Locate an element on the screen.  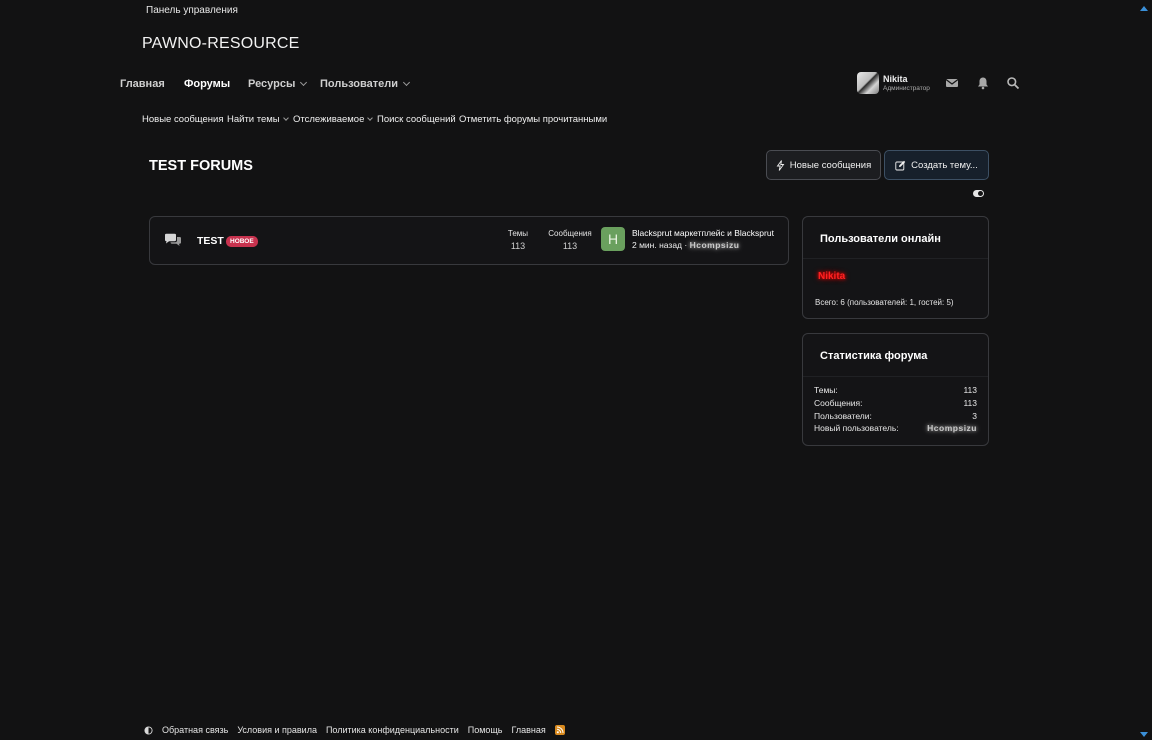
admin-panel-link: Панель управления is located at coordinates (192, 10).